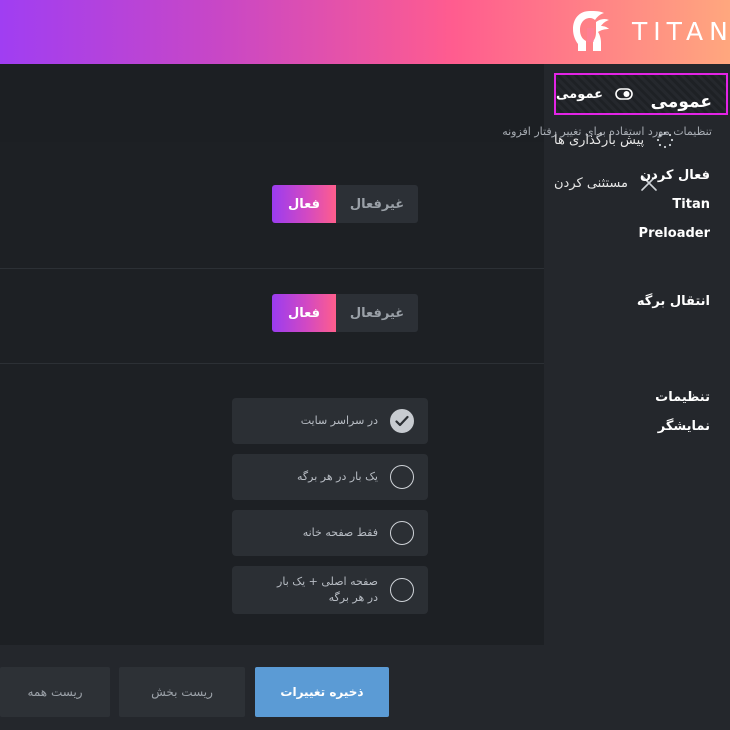 This screenshot has width=730, height=730. What do you see at coordinates (377, 204) in the screenshot?
I see `enable-off-button: غیرفعال` at bounding box center [377, 204].